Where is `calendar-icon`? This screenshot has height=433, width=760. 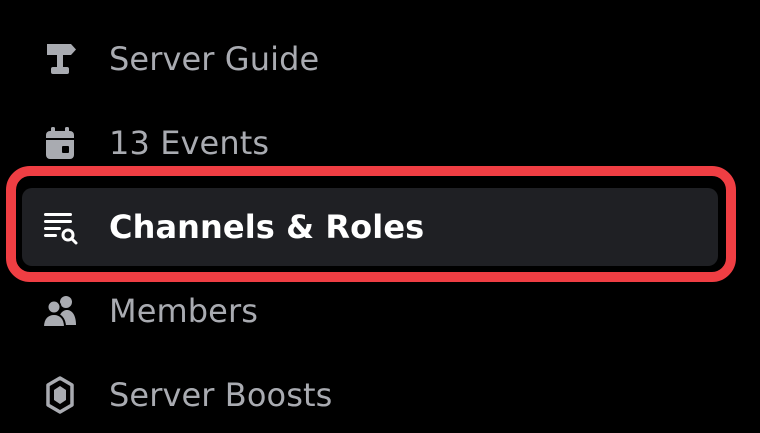
calendar-icon is located at coordinates (60, 143).